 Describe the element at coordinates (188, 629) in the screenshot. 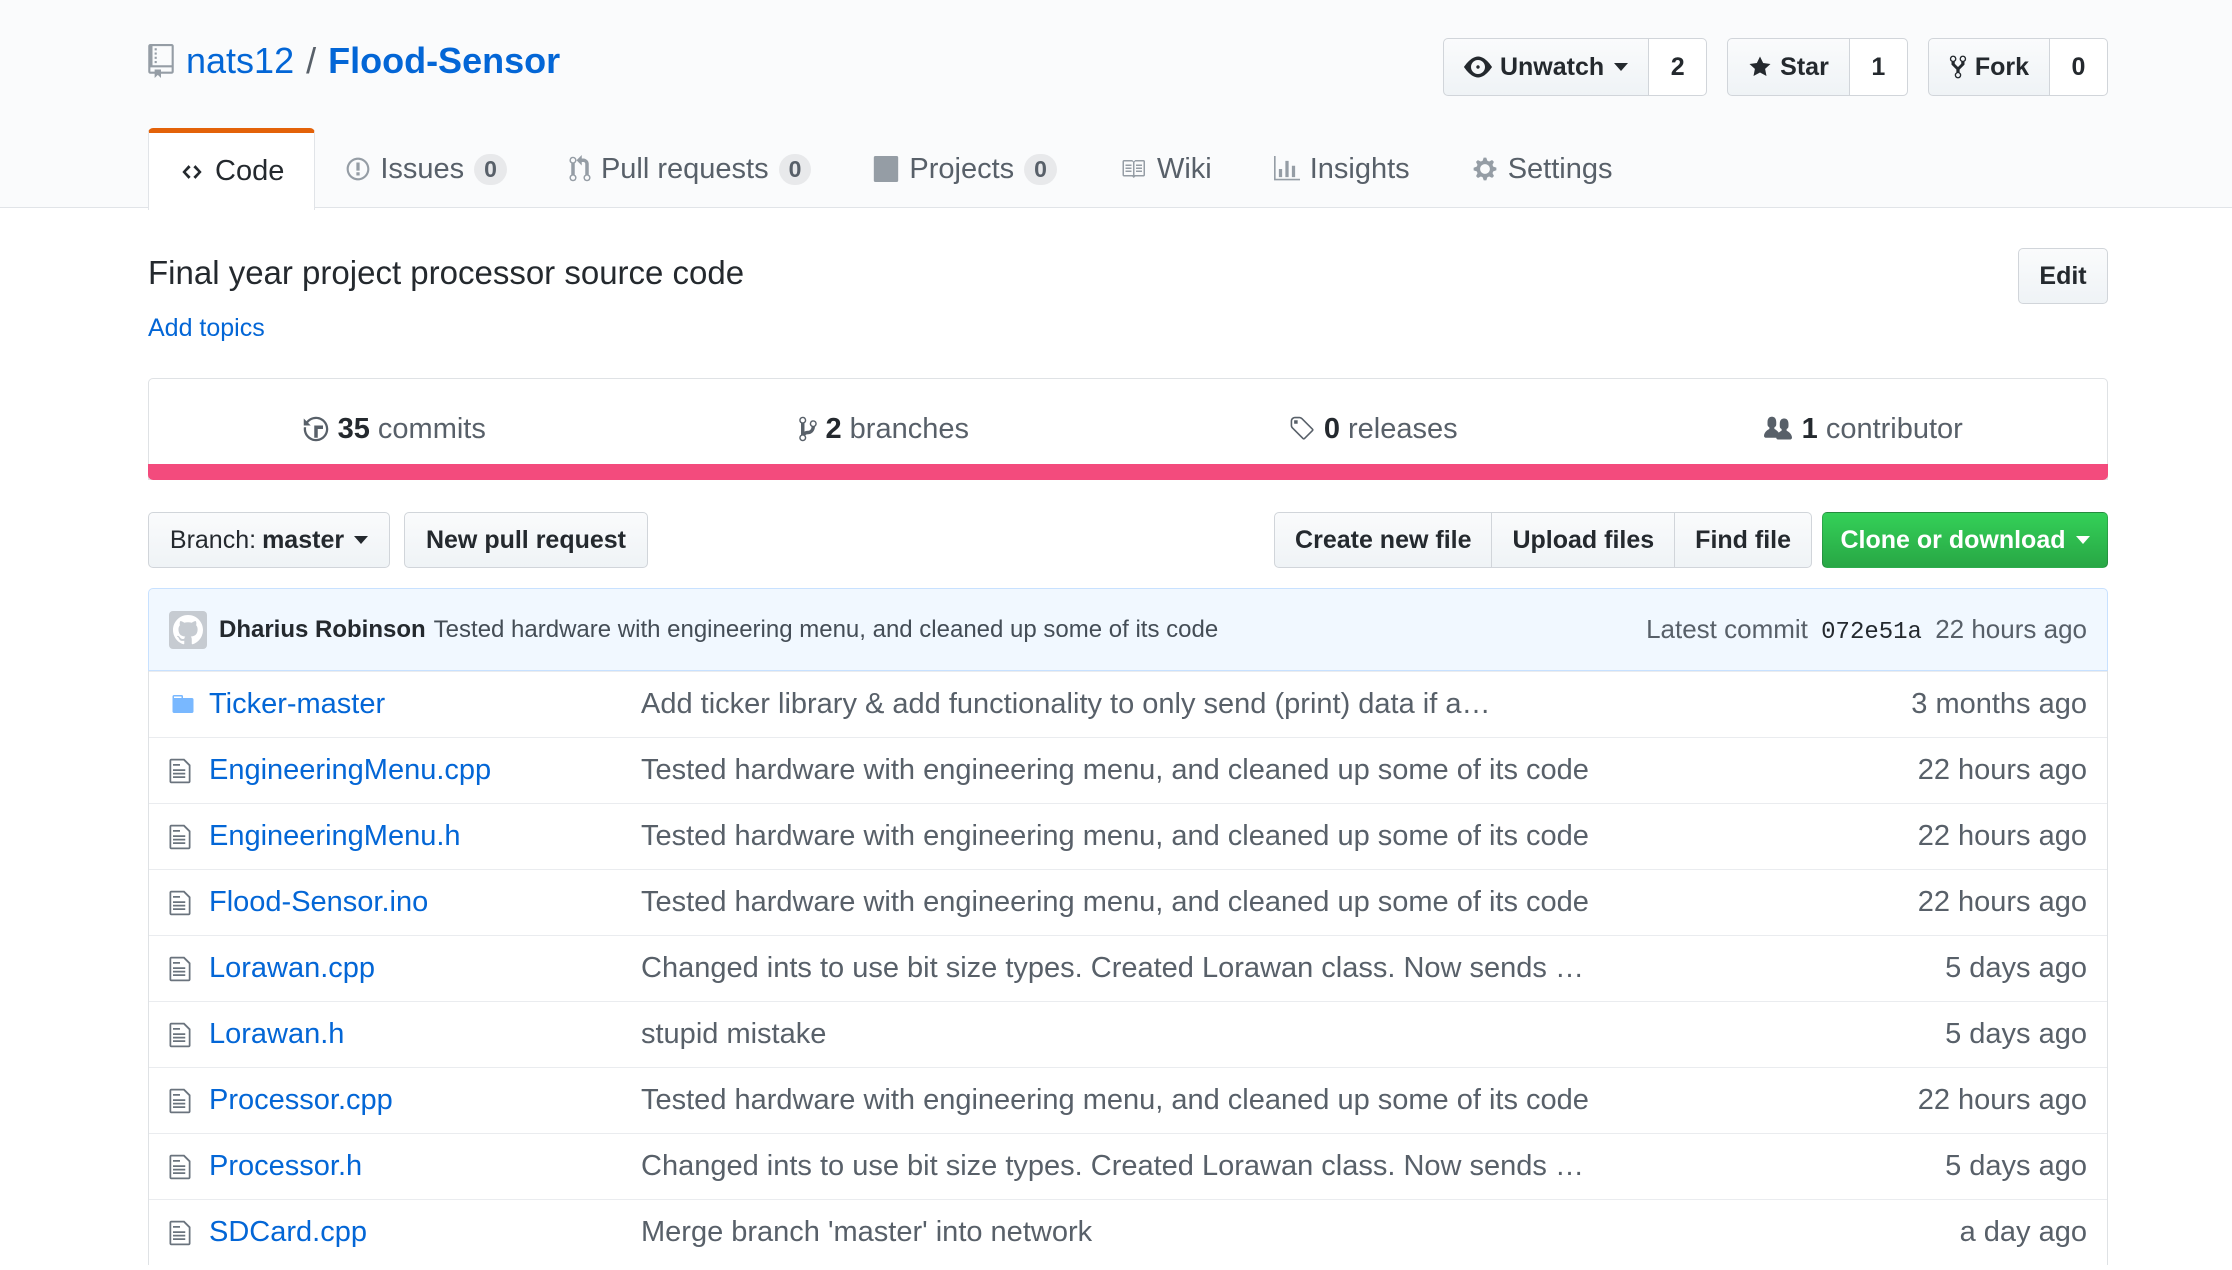

I see `avatar` at that location.